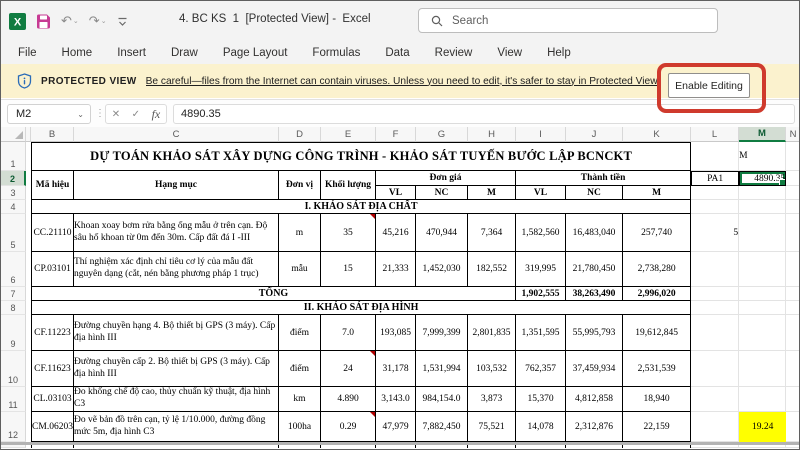 The height and width of the screenshot is (450, 800). Describe the element at coordinates (594, 294) in the screenshot. I see `total-nc-cell: 38,263,490` at that location.